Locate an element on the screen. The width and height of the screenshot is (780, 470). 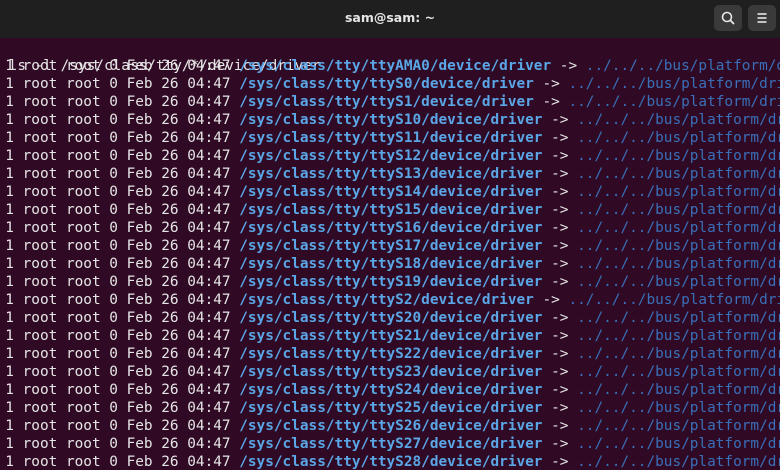
link-path: /sys/class/tty/ttyS24/device/driver is located at coordinates (391, 390).